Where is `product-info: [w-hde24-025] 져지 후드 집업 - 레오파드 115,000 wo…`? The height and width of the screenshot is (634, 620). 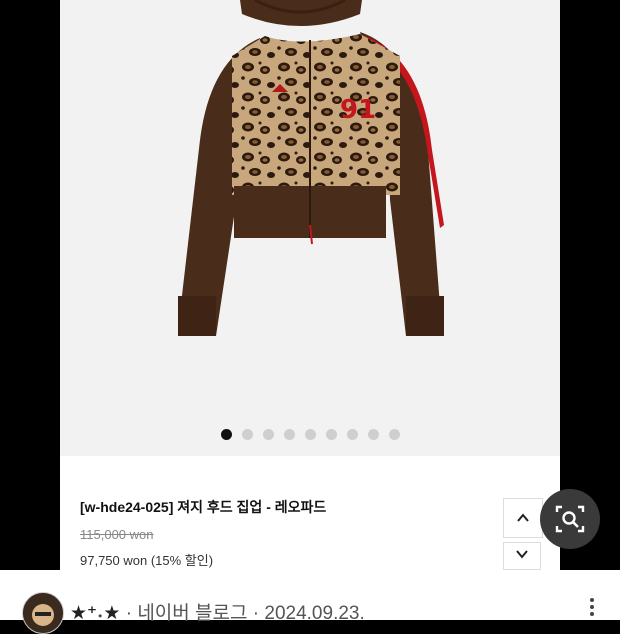
product-info: [w-hde24-025] 져지 후드 집업 - 레오파드 115,000 wo… is located at coordinates (310, 513).